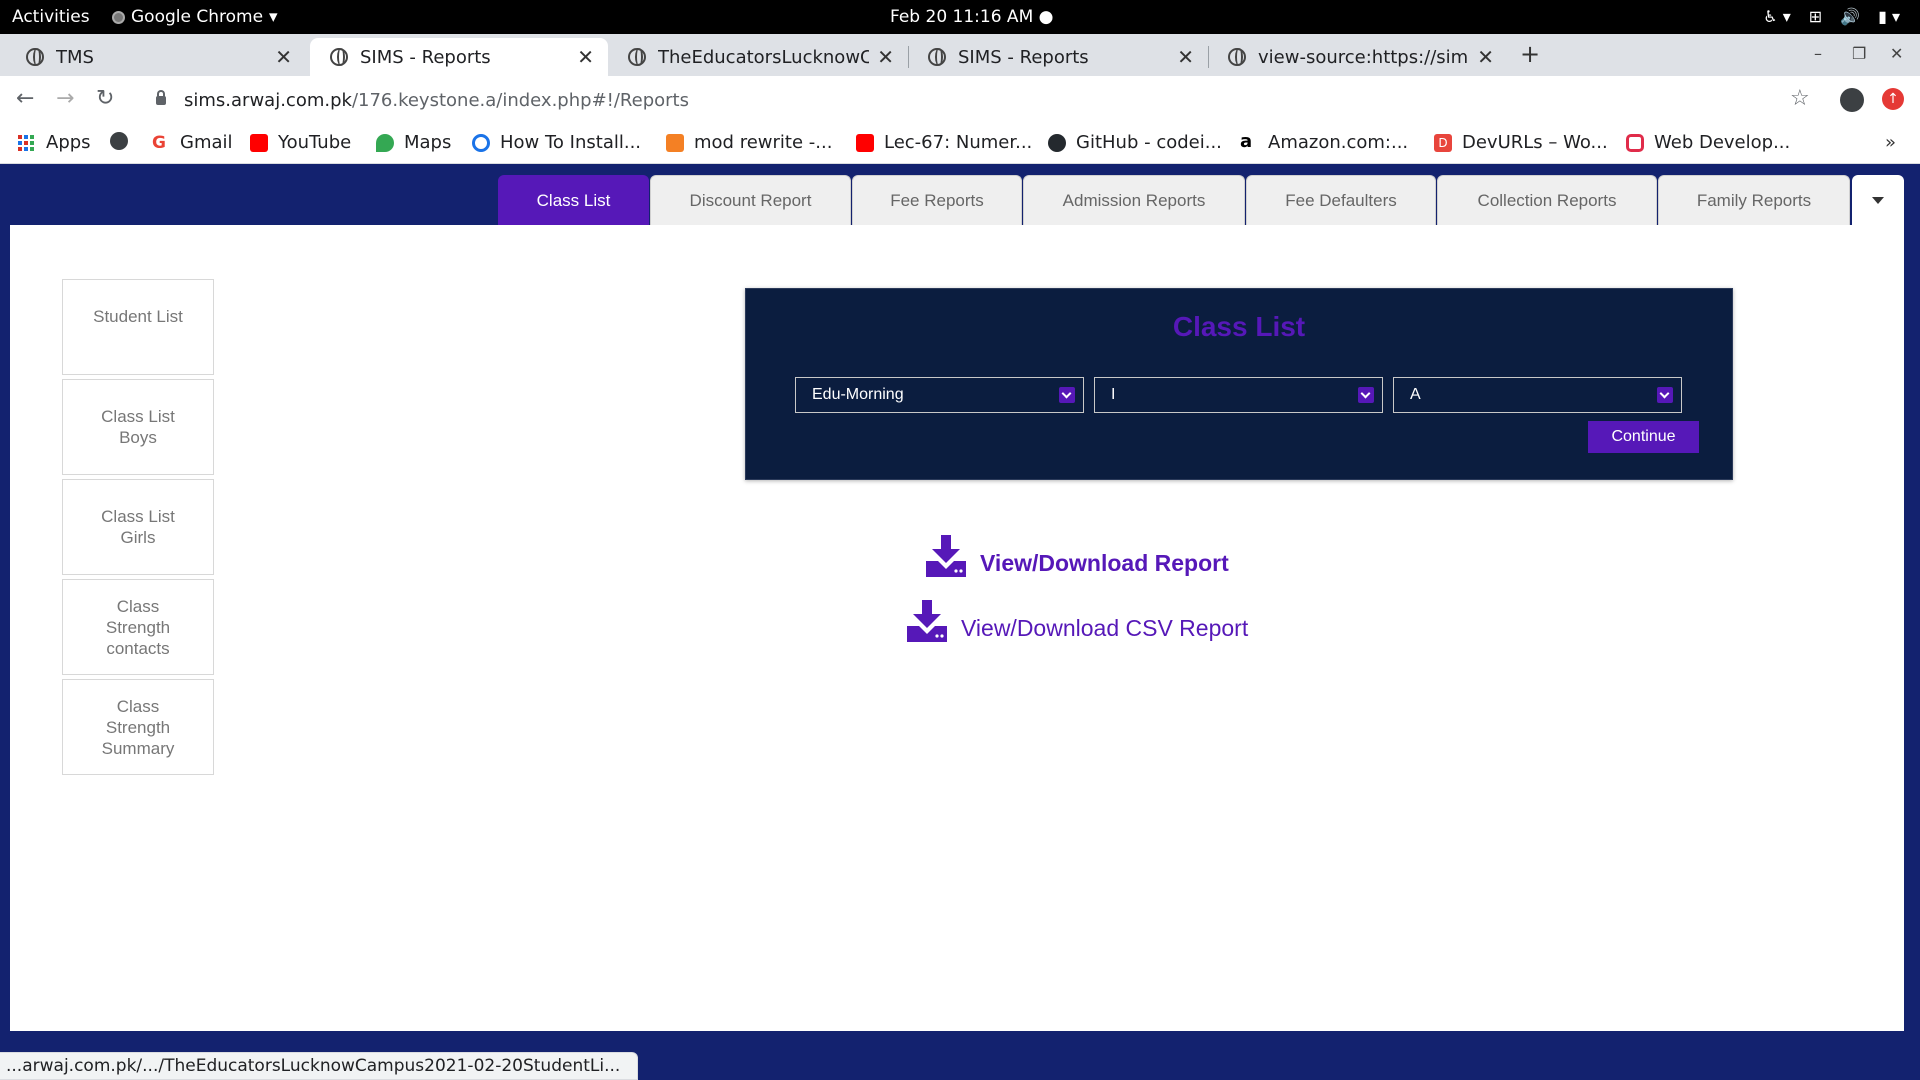  What do you see at coordinates (1530, 54) in the screenshot?
I see `new-tab-button: +` at bounding box center [1530, 54].